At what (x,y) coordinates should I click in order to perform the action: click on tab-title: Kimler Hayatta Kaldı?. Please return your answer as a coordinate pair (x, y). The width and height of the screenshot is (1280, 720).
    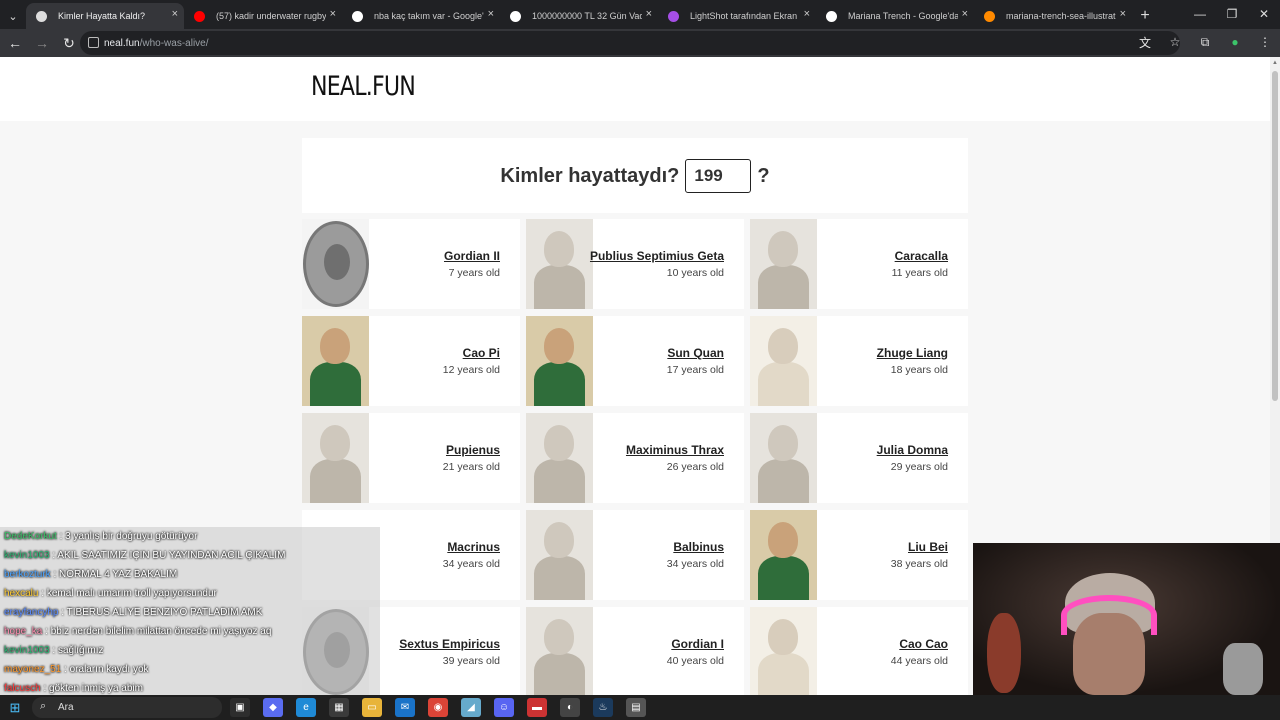
    Looking at the image, I should click on (102, 16).